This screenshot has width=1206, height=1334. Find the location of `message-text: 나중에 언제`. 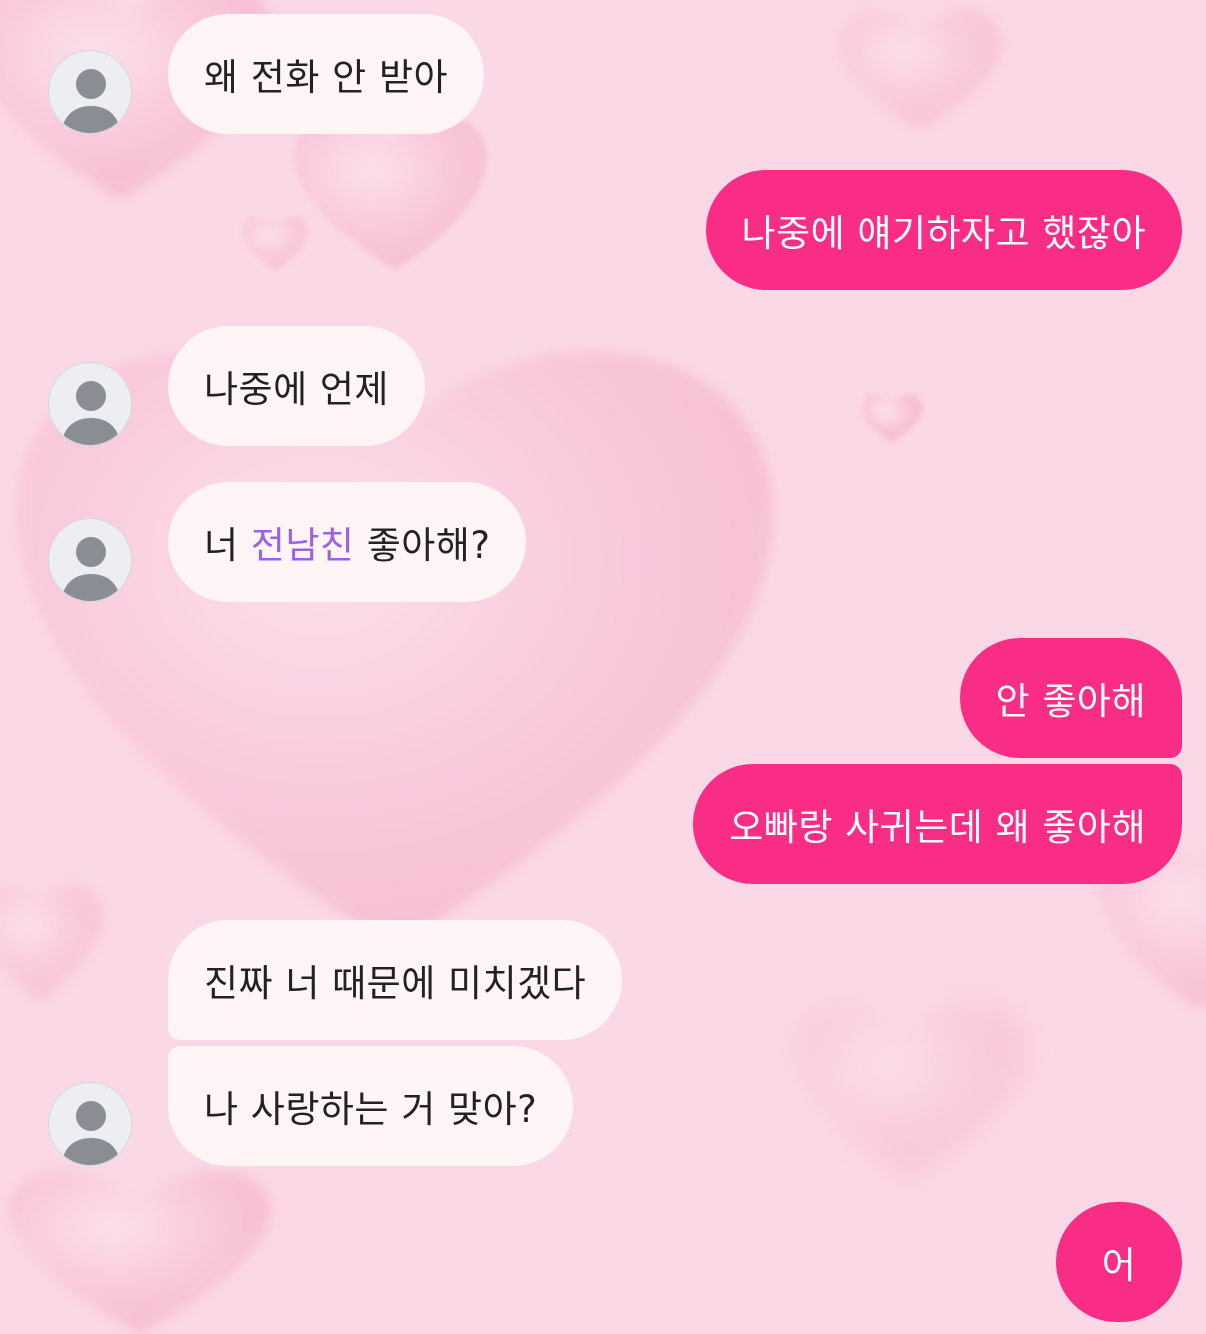

message-text: 나중에 언제 is located at coordinates (296, 389).